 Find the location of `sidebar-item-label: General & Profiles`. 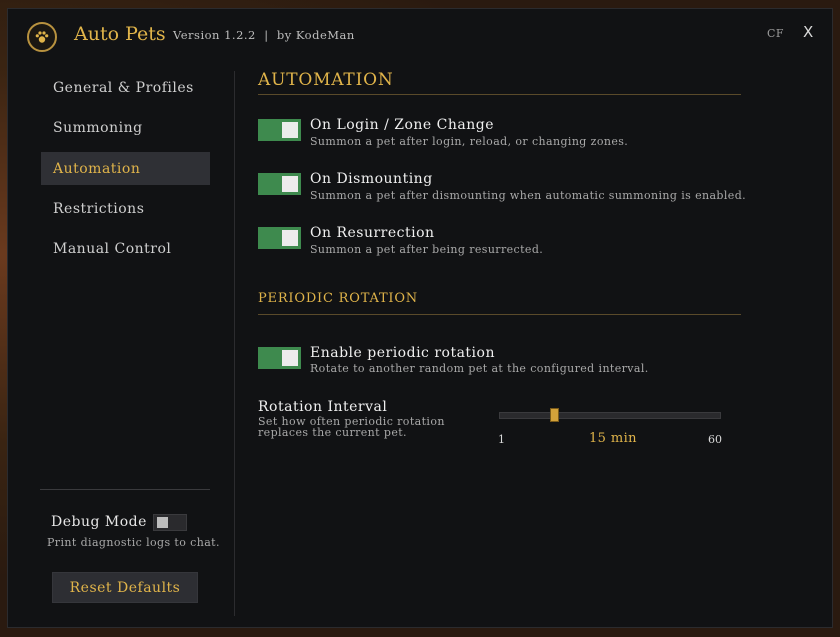

sidebar-item-label: General & Profiles is located at coordinates (123, 87).